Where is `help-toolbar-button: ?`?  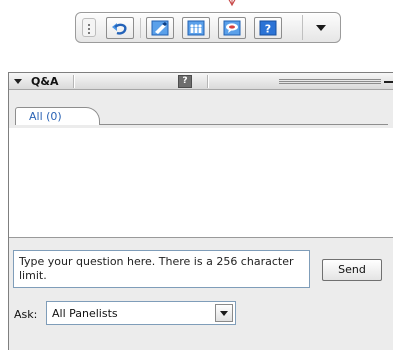 help-toolbar-button: ? is located at coordinates (268, 28).